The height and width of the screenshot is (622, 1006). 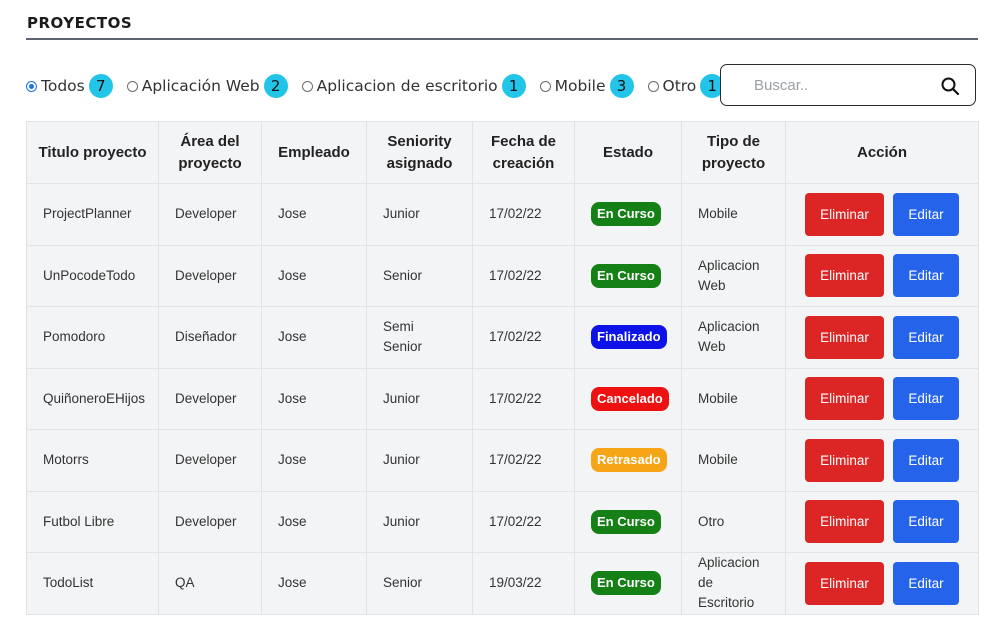 I want to click on filter-aplicacion-escritorio: Aplicacion de escritorio 1, so click(x=413, y=86).